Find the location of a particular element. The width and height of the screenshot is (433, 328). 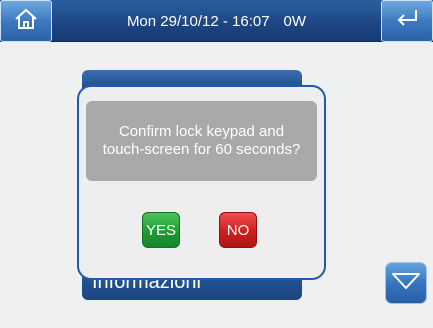

chevron-down-icon is located at coordinates (406, 283).